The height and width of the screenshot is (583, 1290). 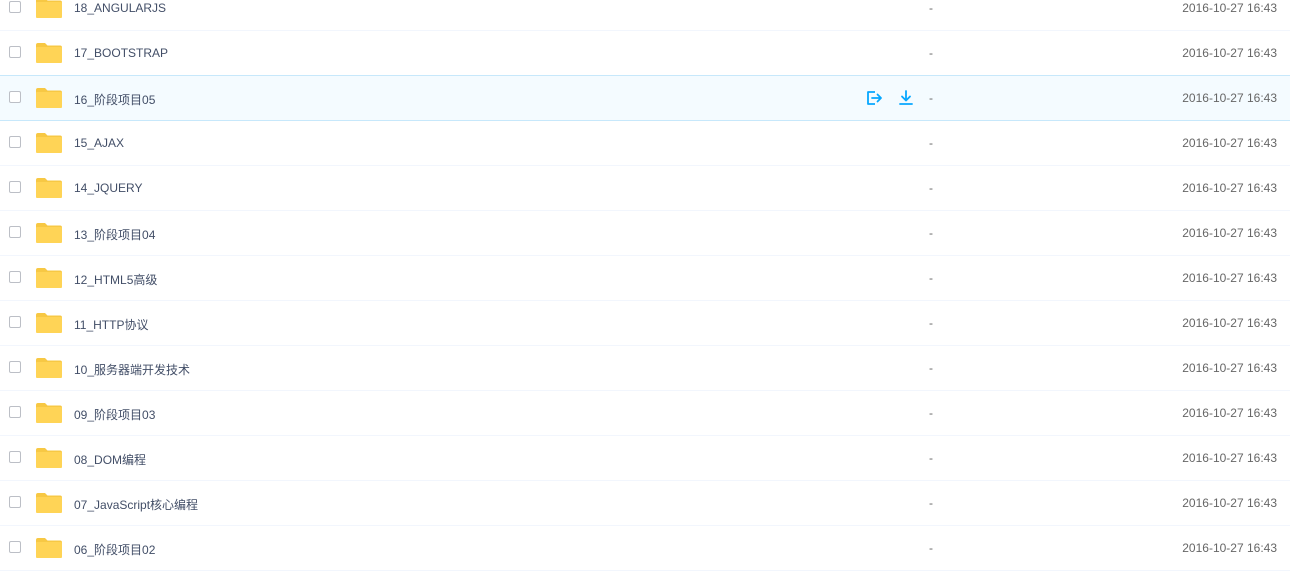 I want to click on file-name: 10_服务器端开发技术, so click(x=132, y=369).